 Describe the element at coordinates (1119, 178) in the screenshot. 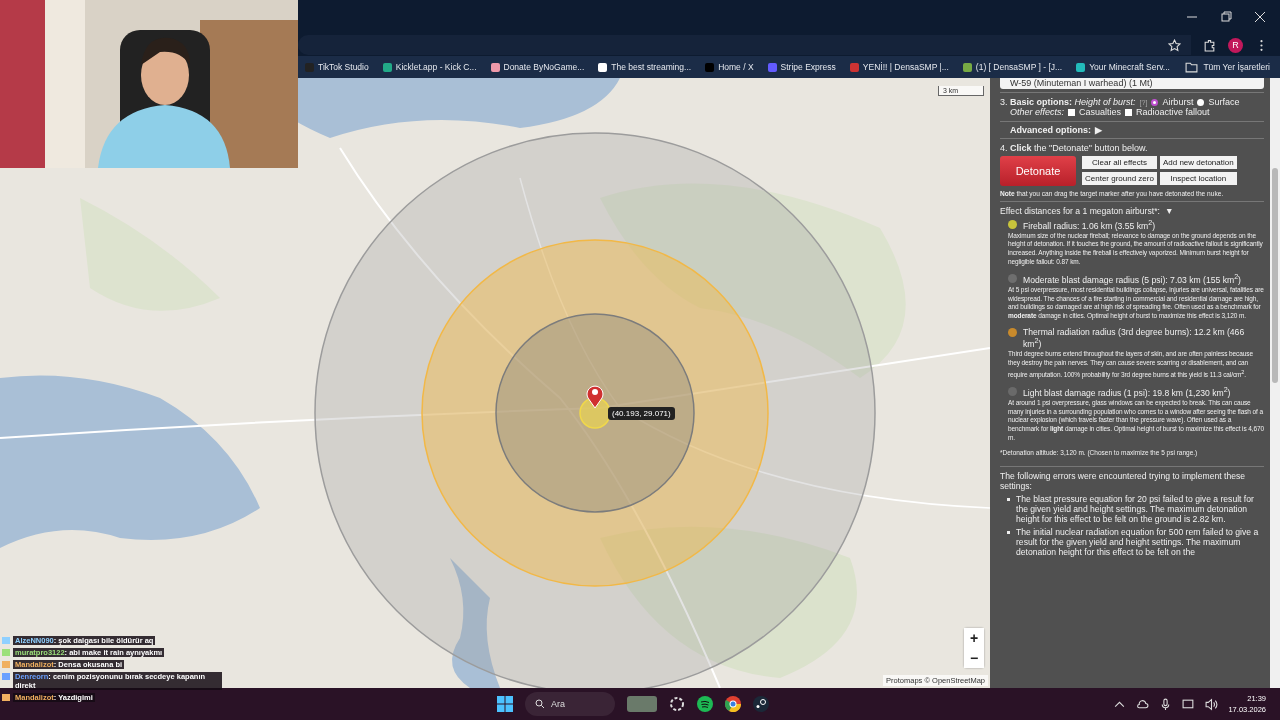

I see `action-button: Center ground zero` at that location.